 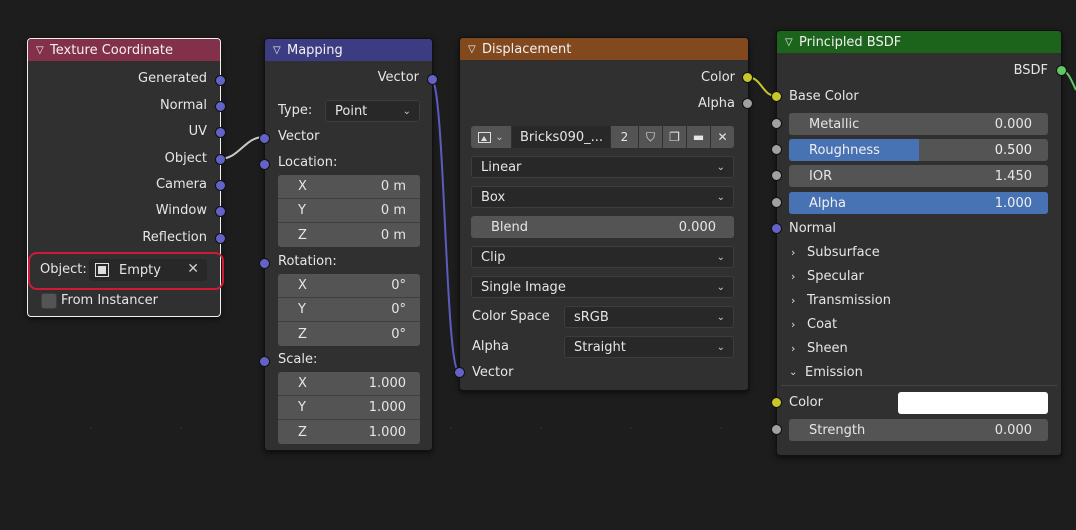 What do you see at coordinates (776, 123) in the screenshot?
I see `socket-metallic-in` at bounding box center [776, 123].